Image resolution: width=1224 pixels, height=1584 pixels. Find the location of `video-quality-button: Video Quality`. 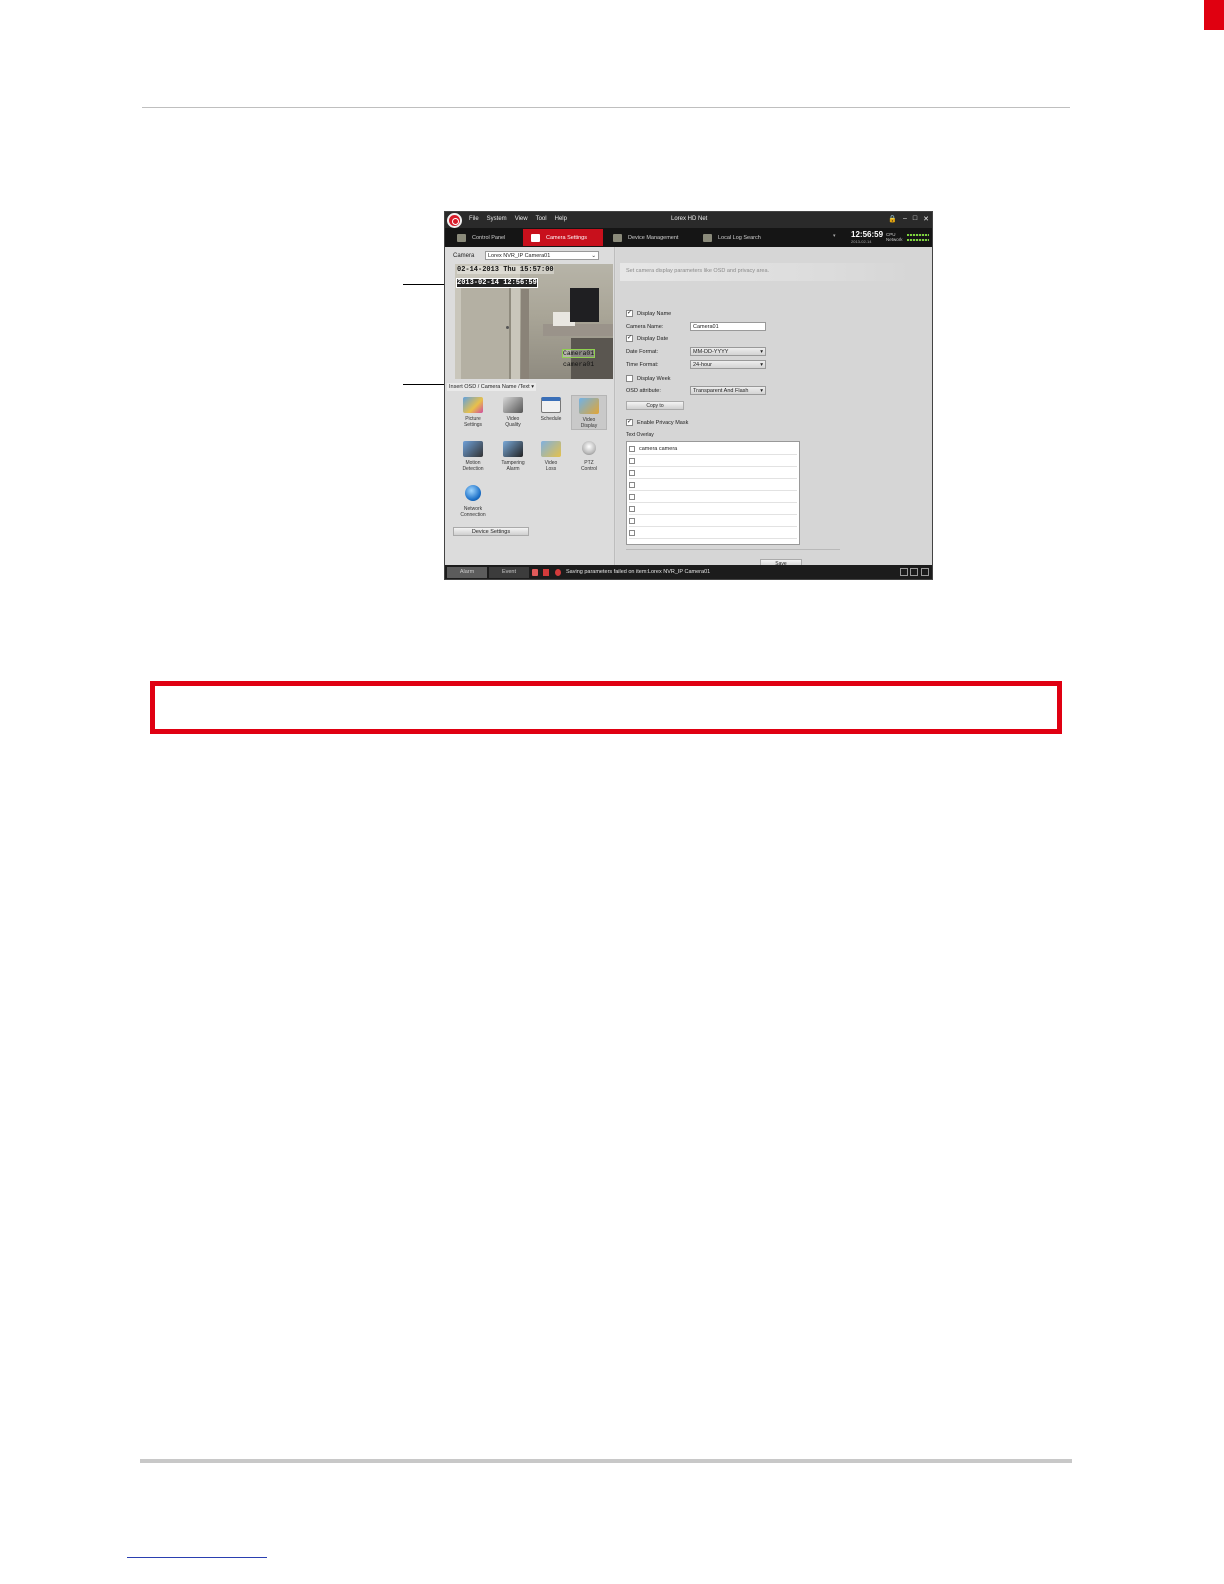

video-quality-button: Video Quality is located at coordinates (513, 412).